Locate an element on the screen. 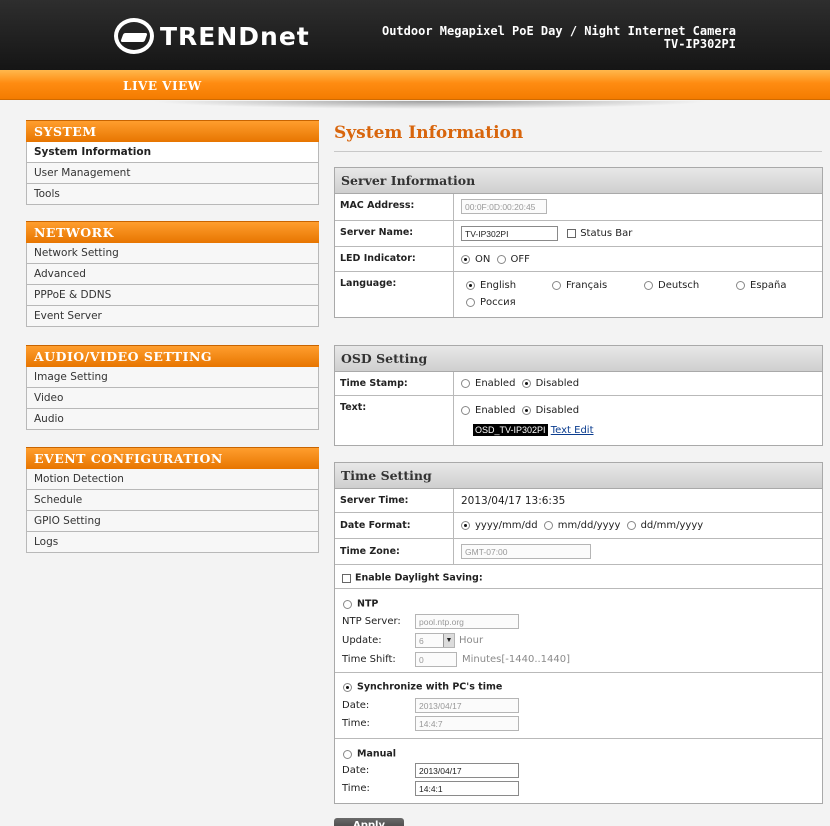 This screenshot has width=830, height=826. sidebar-item-gpio-setting: GPIO Setting is located at coordinates (172, 521).